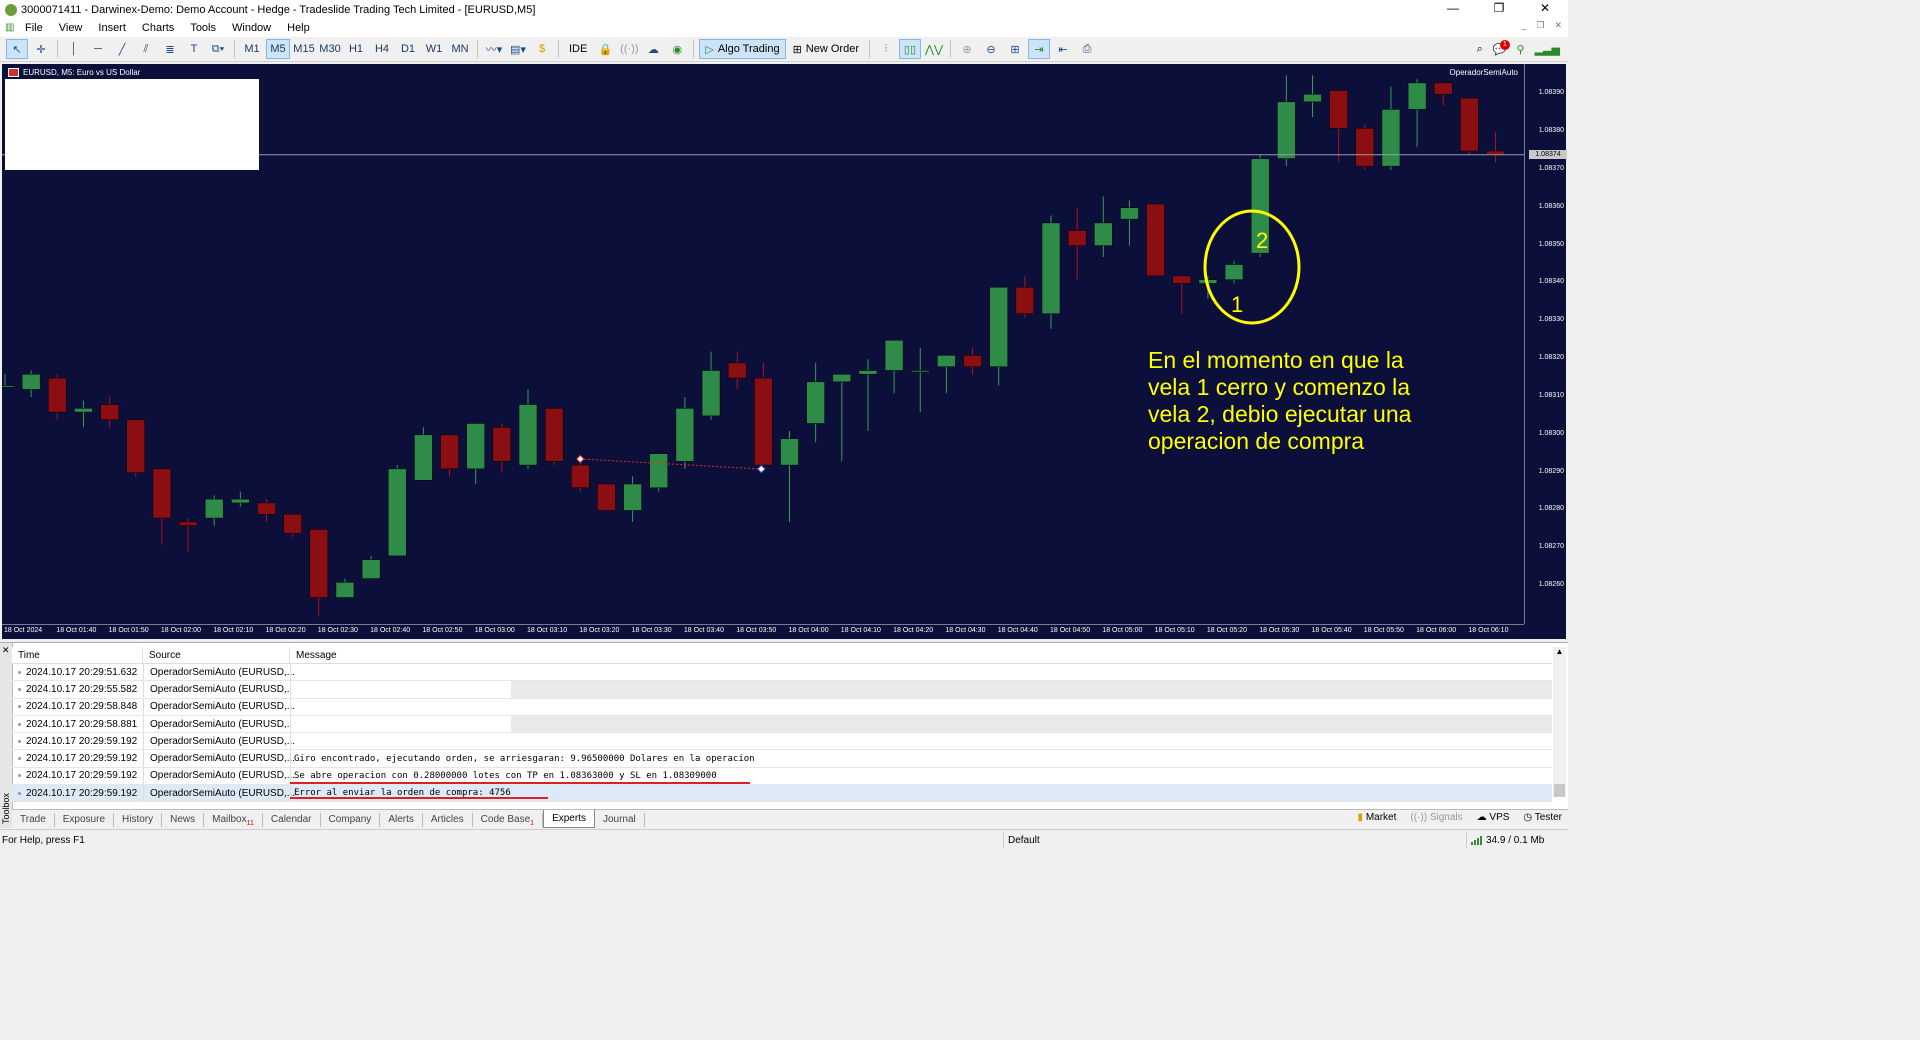 Image resolution: width=1920 pixels, height=1040 pixels. I want to click on cursor-icon: ↖, so click(17, 49).